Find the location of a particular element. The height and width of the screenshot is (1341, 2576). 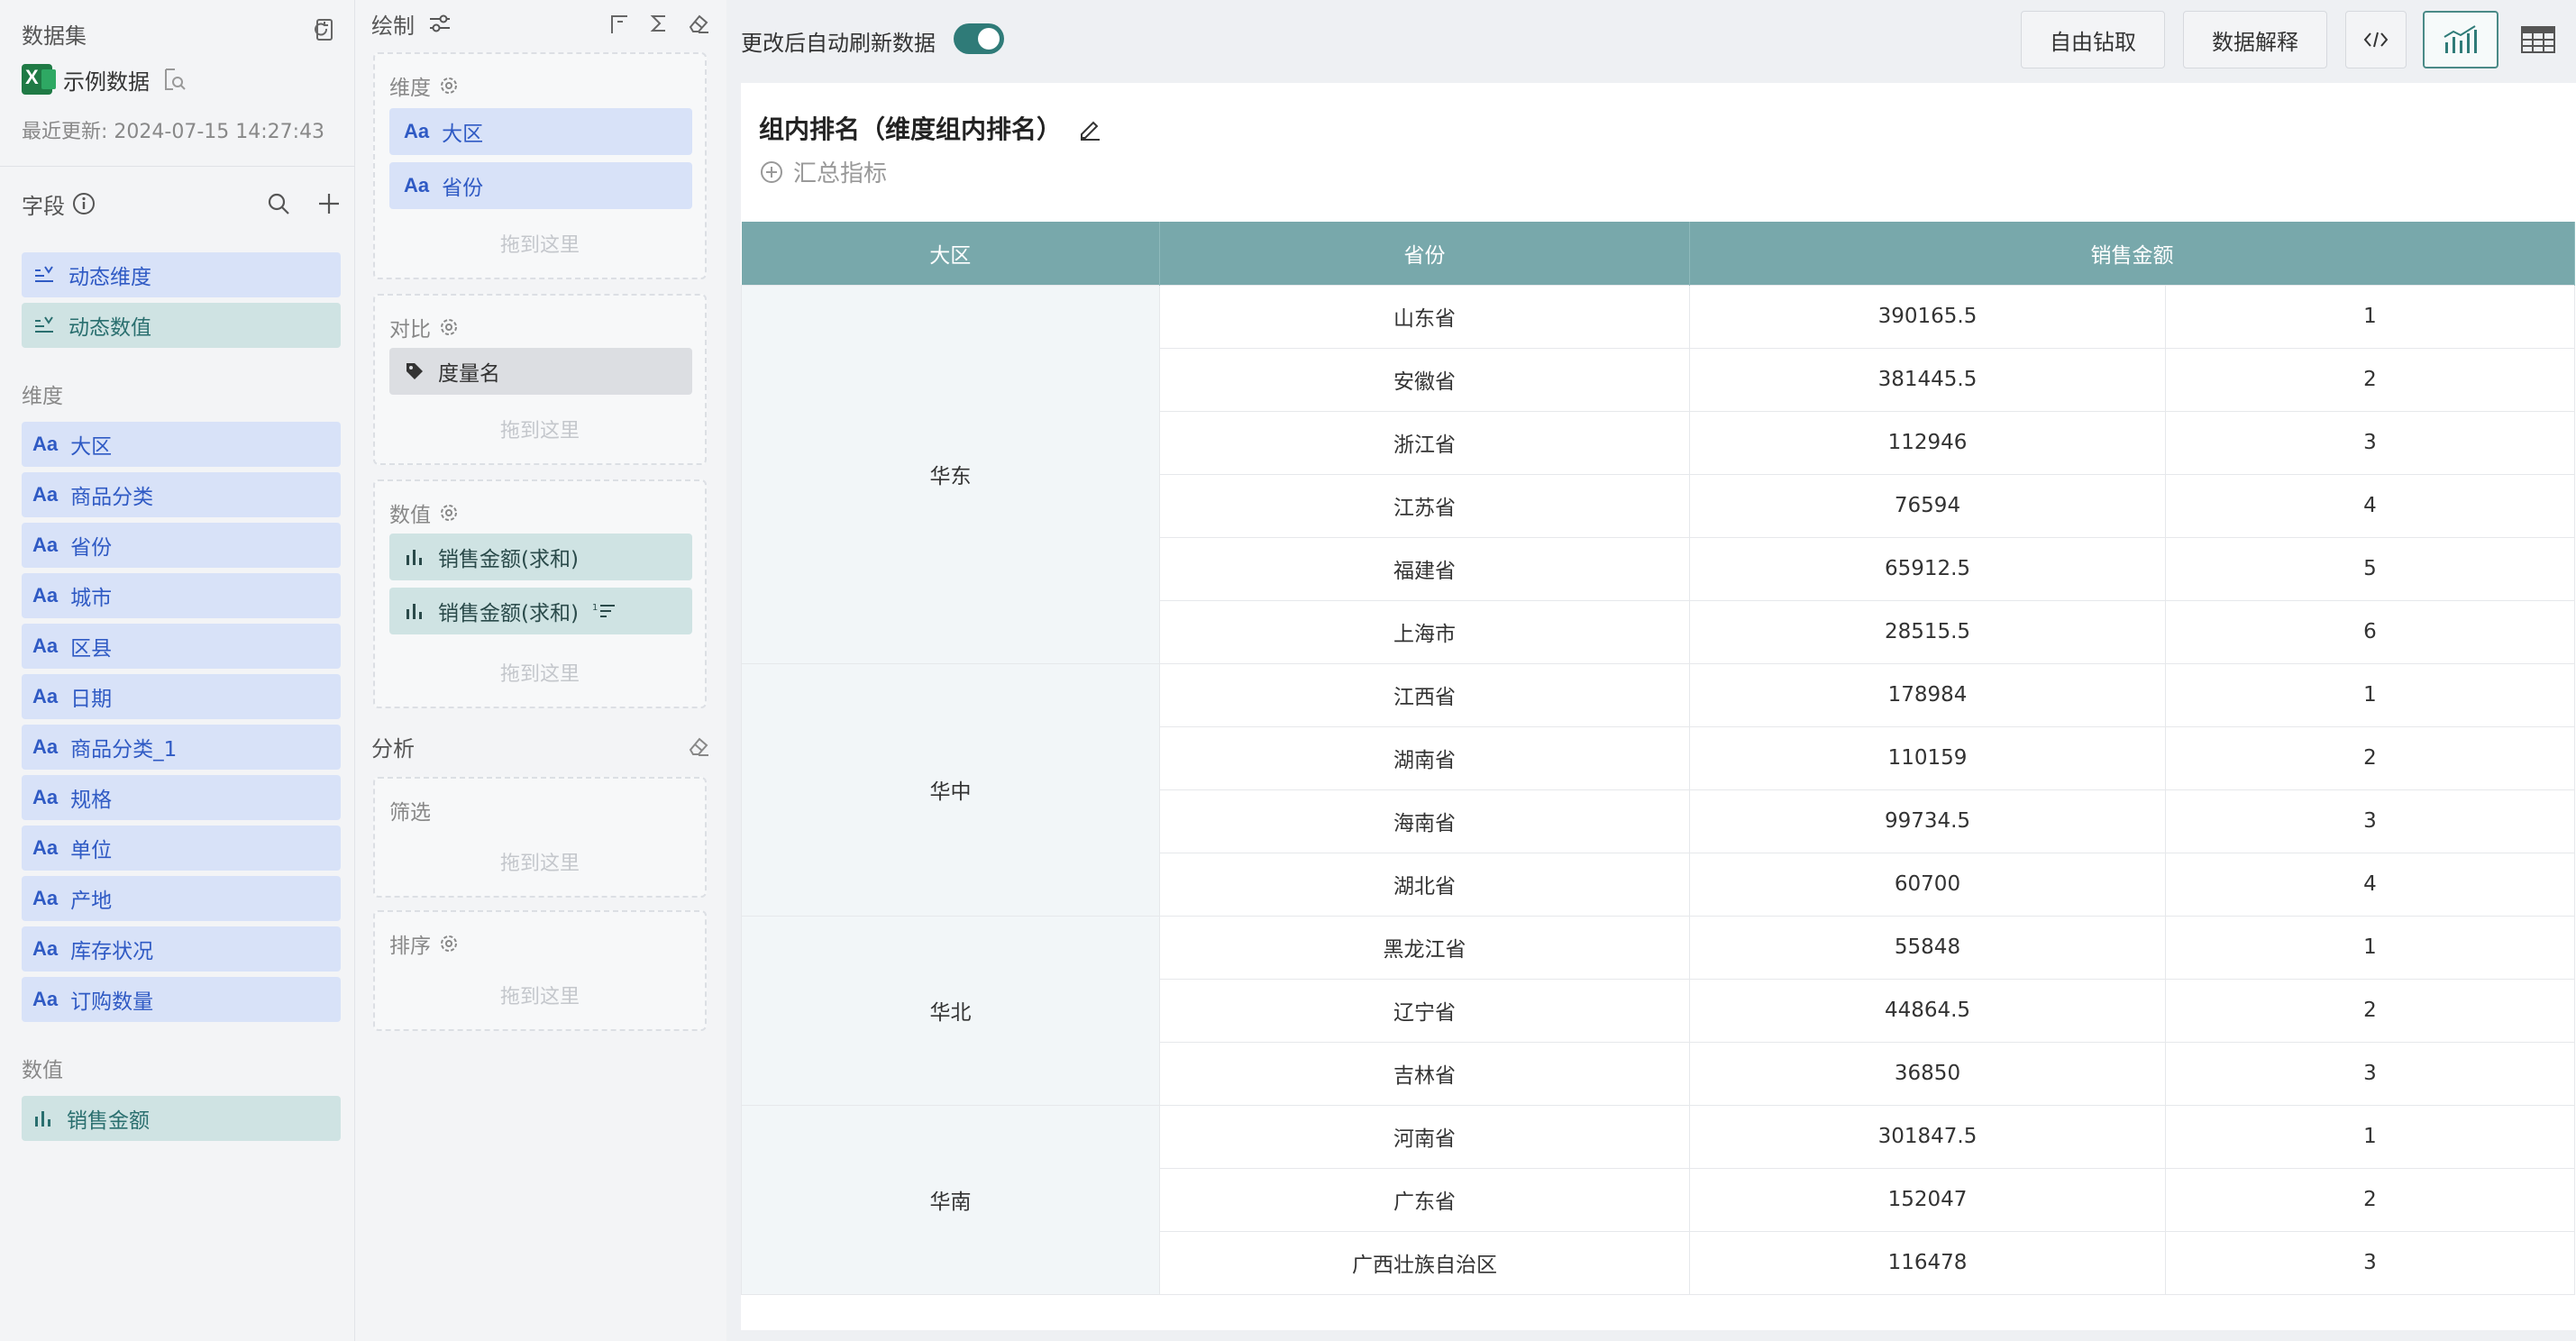

province-cell: 山东省 is located at coordinates (1424, 316).